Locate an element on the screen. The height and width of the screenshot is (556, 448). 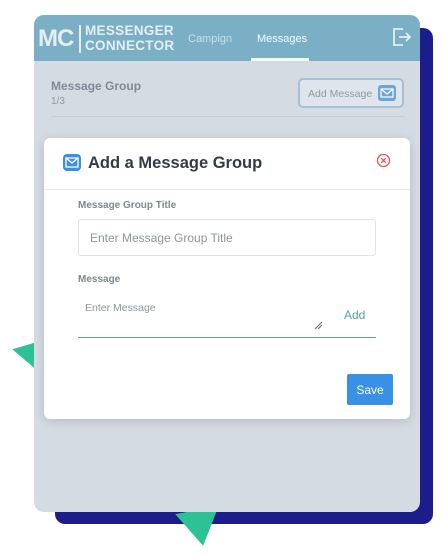
save-button: Save is located at coordinates (370, 389).